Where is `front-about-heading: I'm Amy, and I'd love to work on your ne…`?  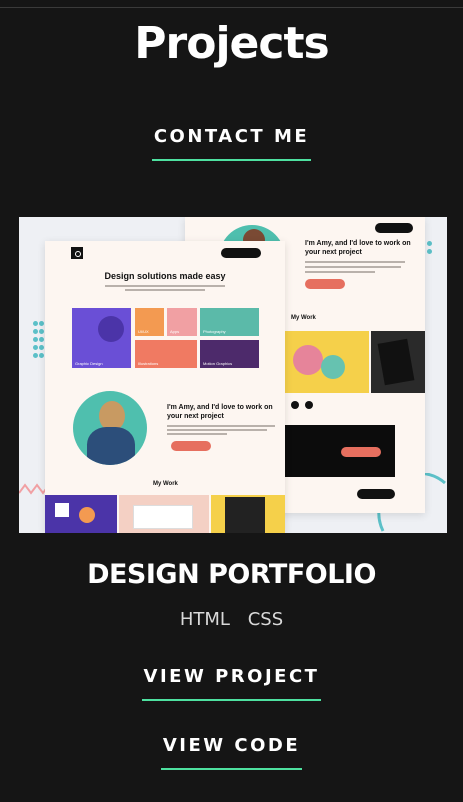 front-about-heading: I'm Amy, and I'd love to work on your ne… is located at coordinates (220, 412).